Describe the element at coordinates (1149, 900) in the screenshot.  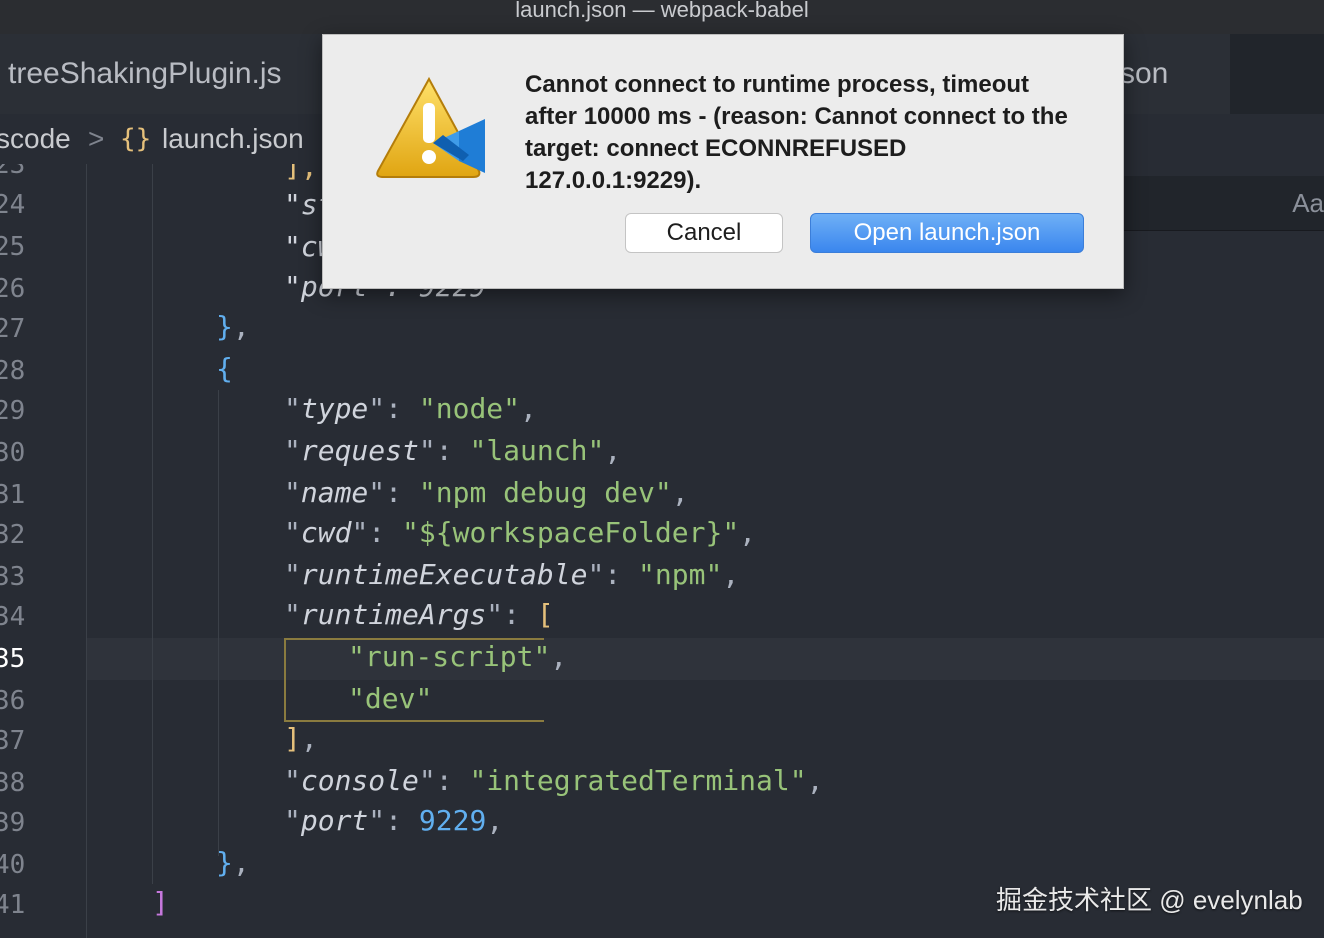
I see `watermark: 掘金技术社区 @ evelynlab` at that location.